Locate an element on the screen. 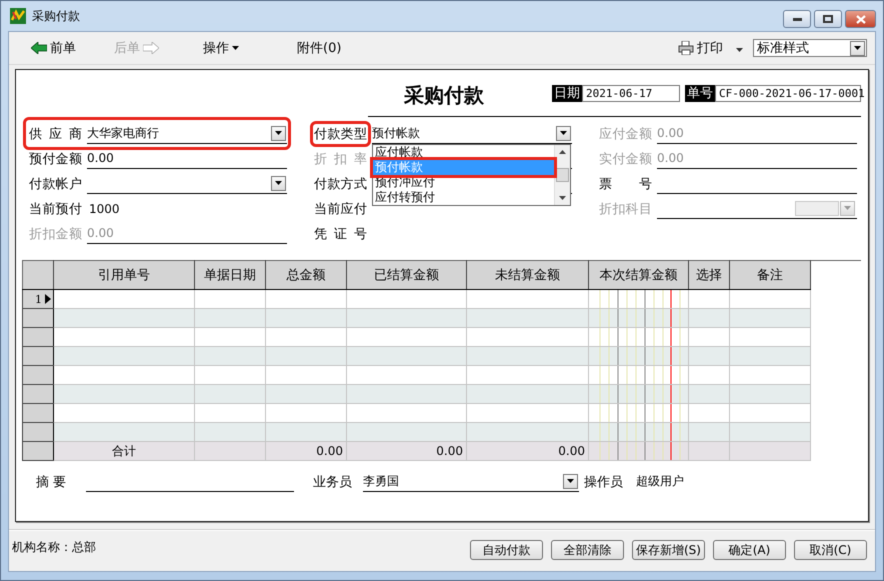 Image resolution: width=884 pixels, height=581 pixels. field-label: 供 应 商 is located at coordinates (55, 134).